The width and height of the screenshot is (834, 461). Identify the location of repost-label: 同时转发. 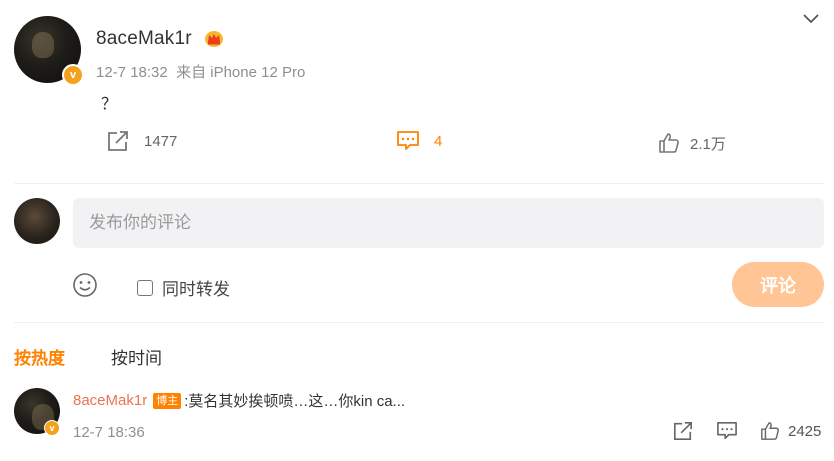
(196, 289).